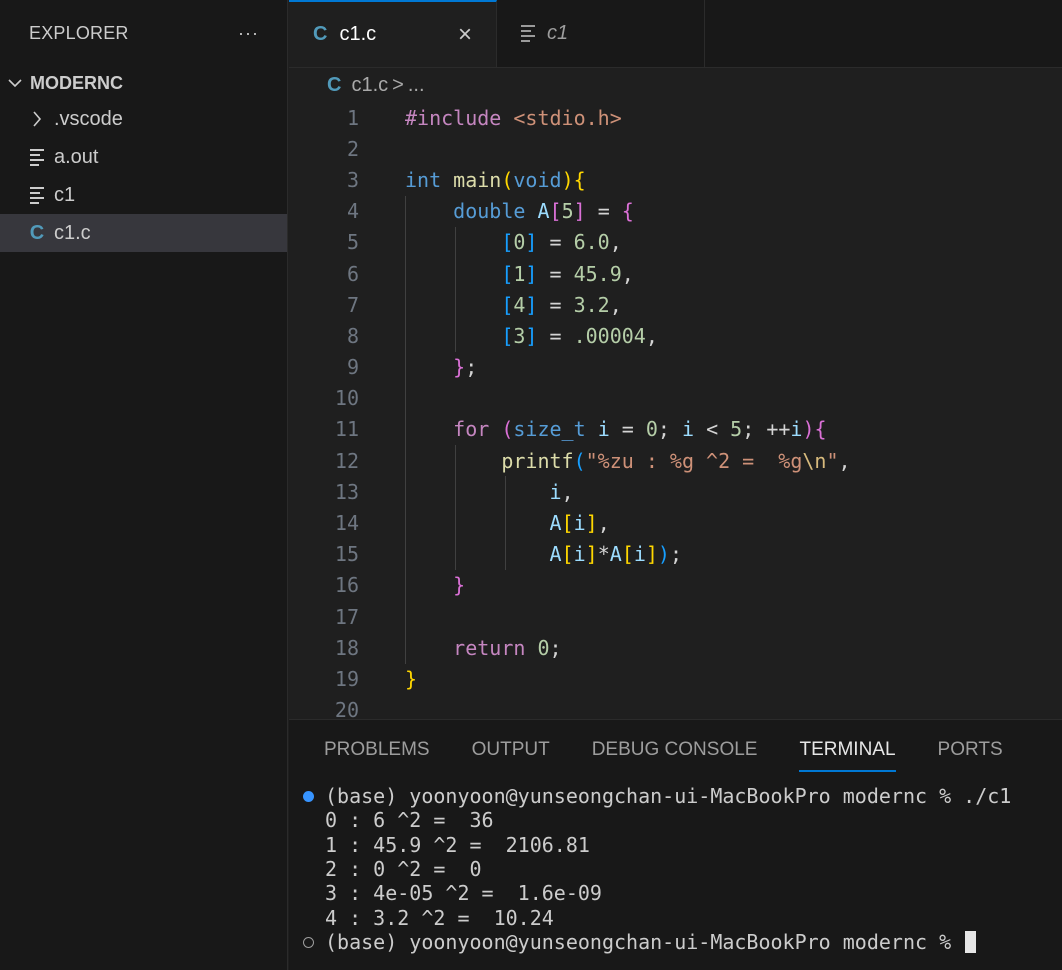 The height and width of the screenshot is (970, 1062). I want to click on code-line: 8 [3] = .00004,, so click(502, 335).